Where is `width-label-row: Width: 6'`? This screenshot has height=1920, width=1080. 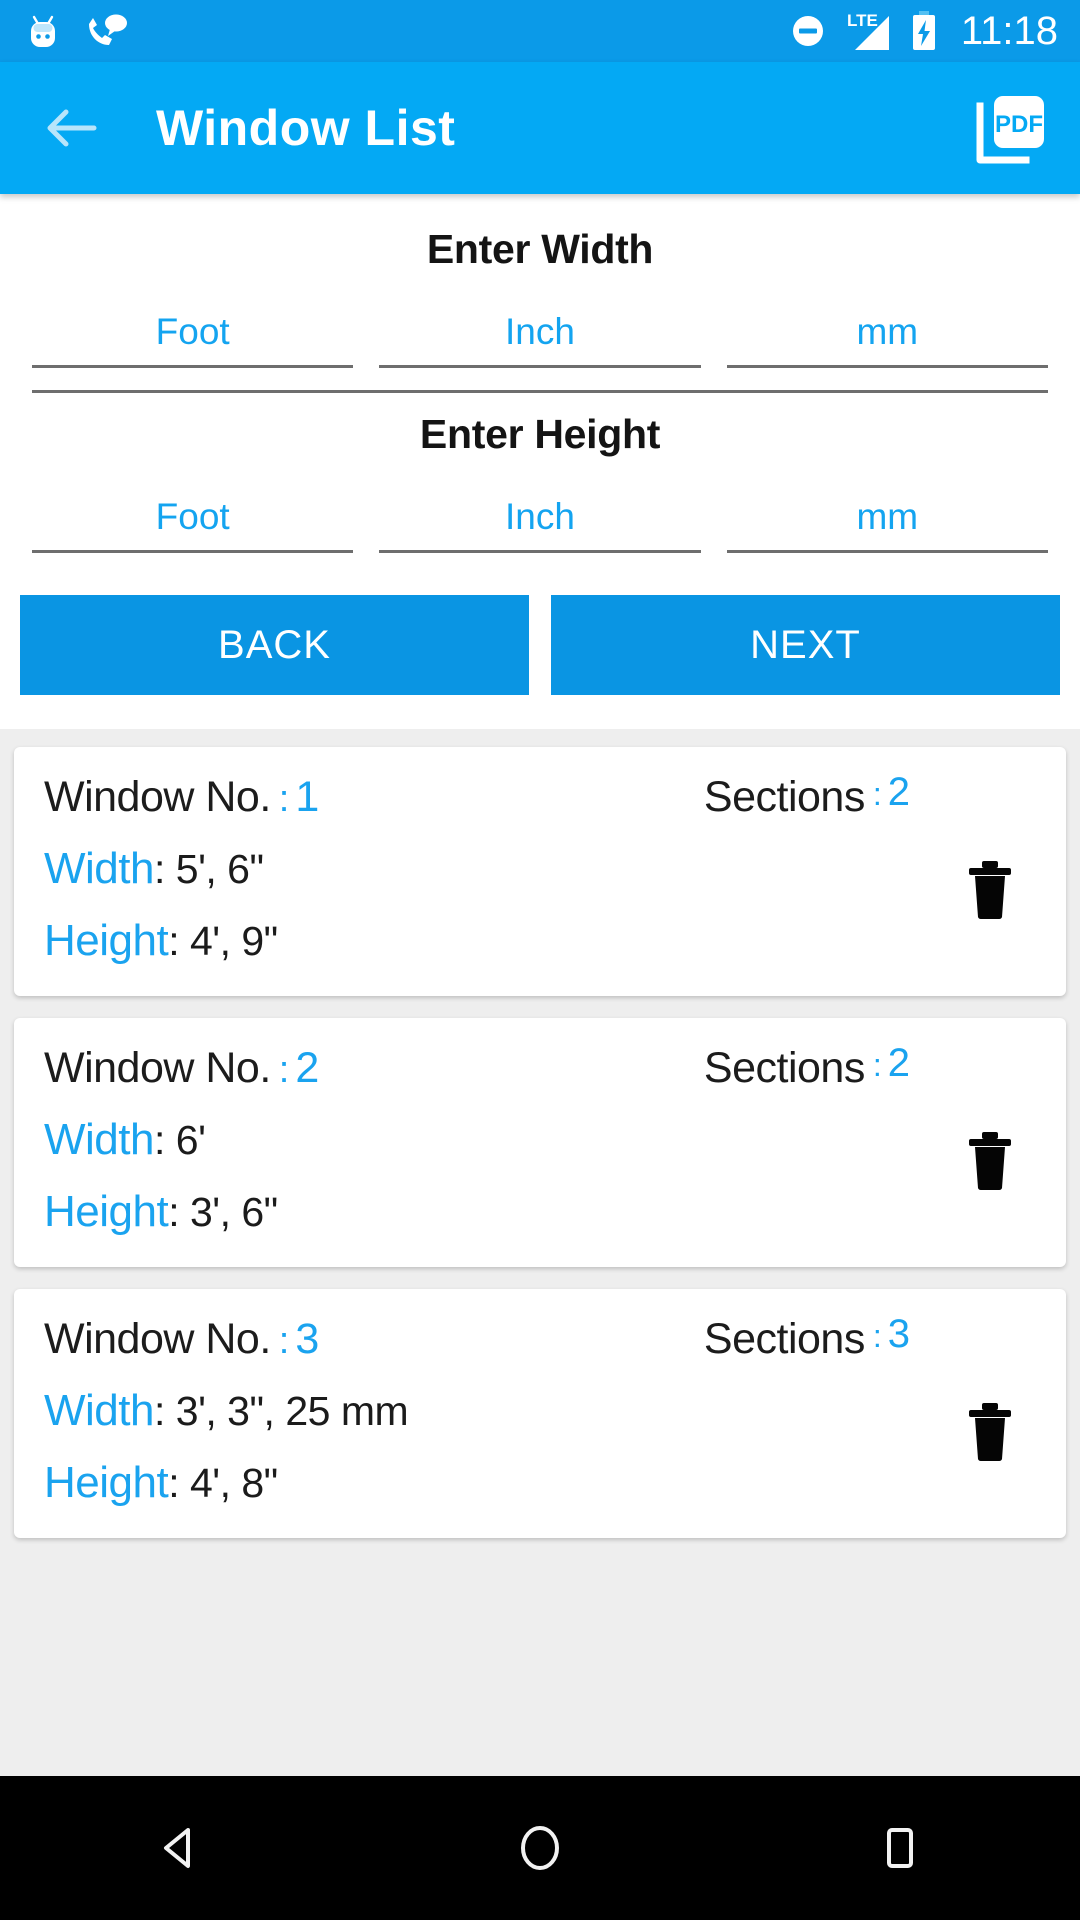 width-label-row: Width: 6' is located at coordinates (540, 1140).